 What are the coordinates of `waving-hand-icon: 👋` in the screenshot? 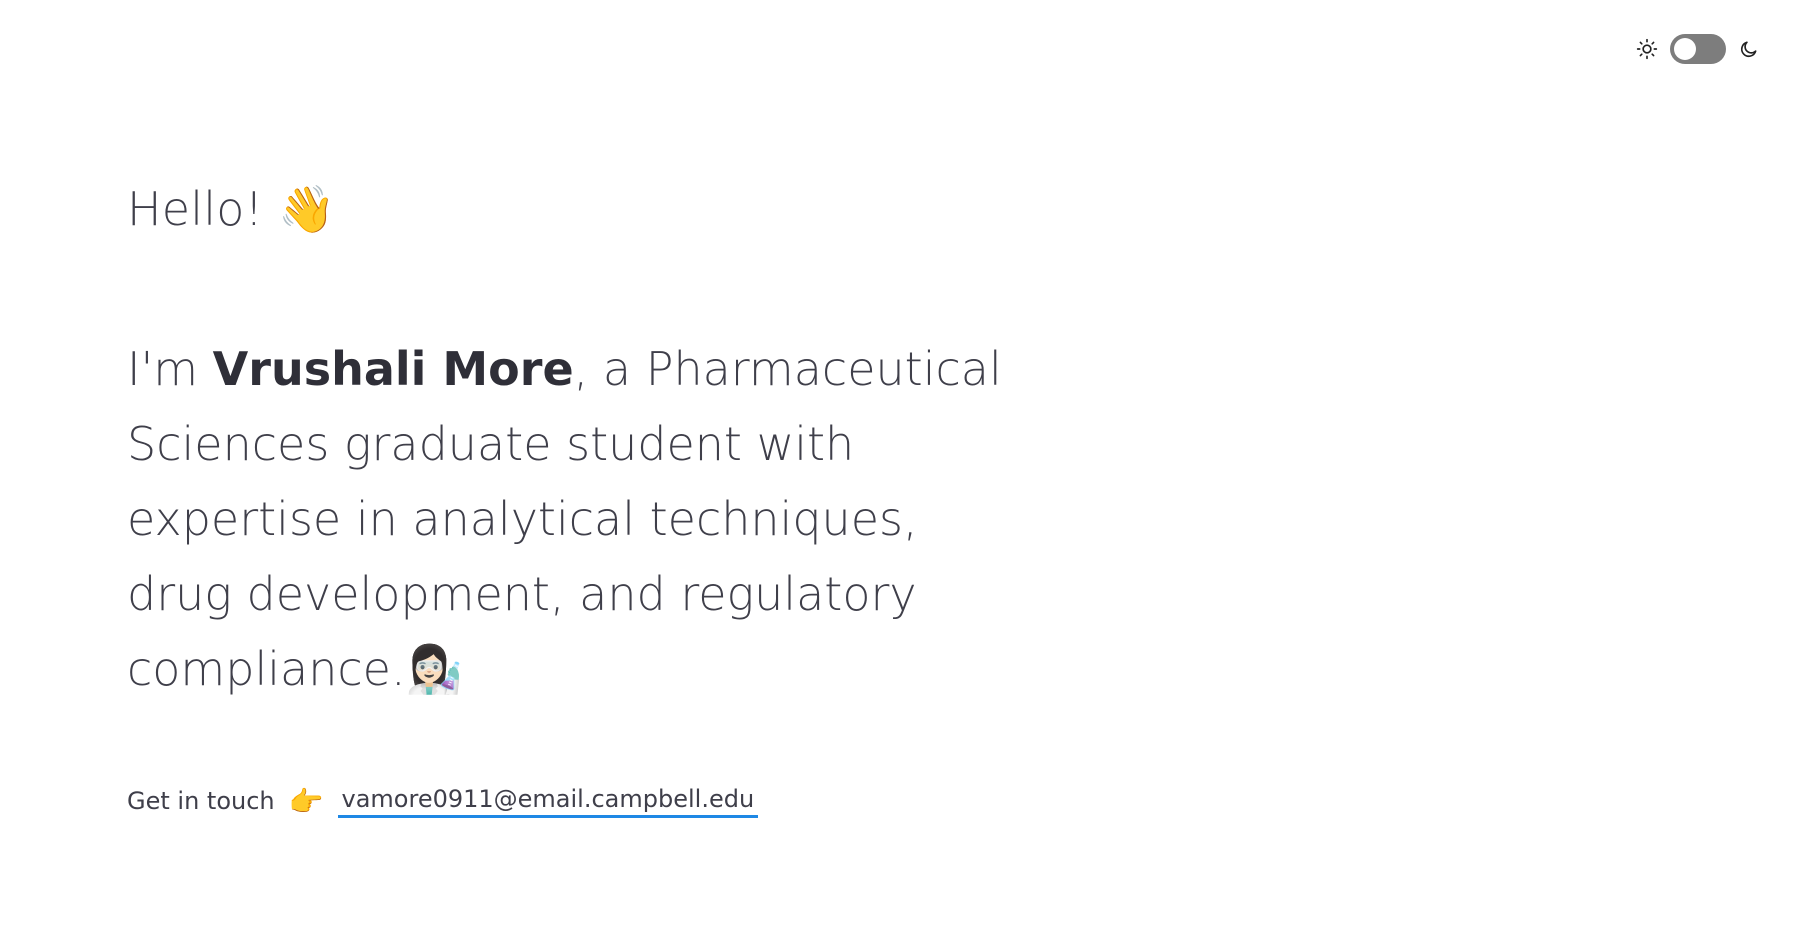 It's located at (307, 209).